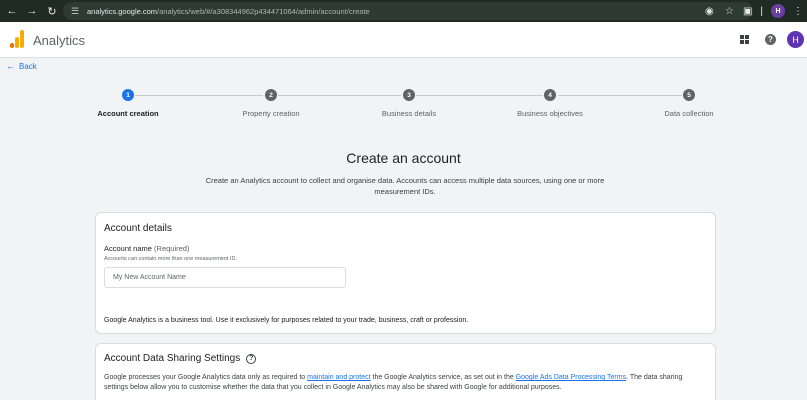  Describe the element at coordinates (550, 95) in the screenshot. I see `step-number: 4` at that location.